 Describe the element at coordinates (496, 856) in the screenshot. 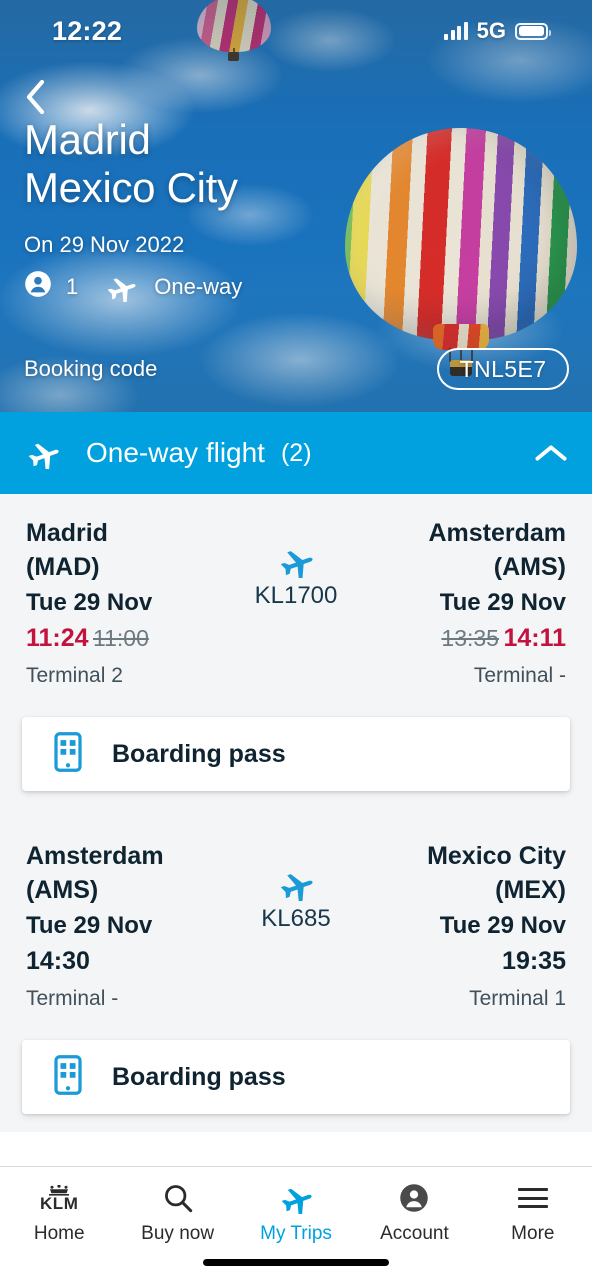

I see `arrival-city: Mexico City` at that location.